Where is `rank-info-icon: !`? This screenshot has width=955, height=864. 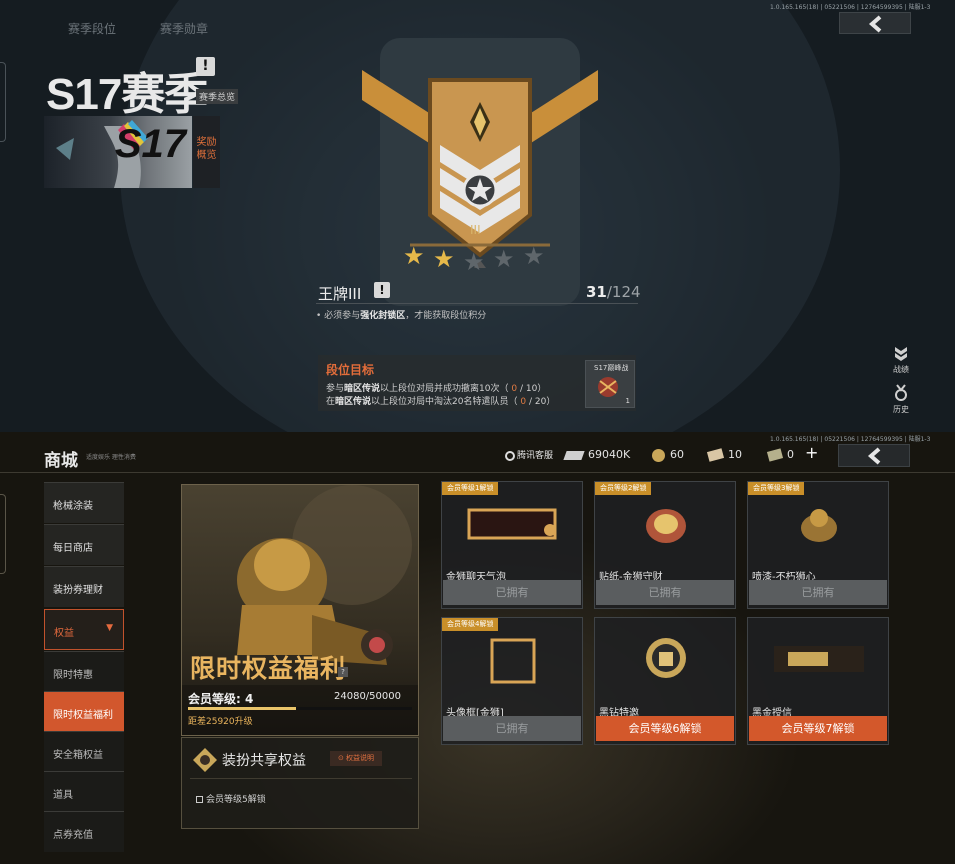
rank-info-icon: ! is located at coordinates (382, 290).